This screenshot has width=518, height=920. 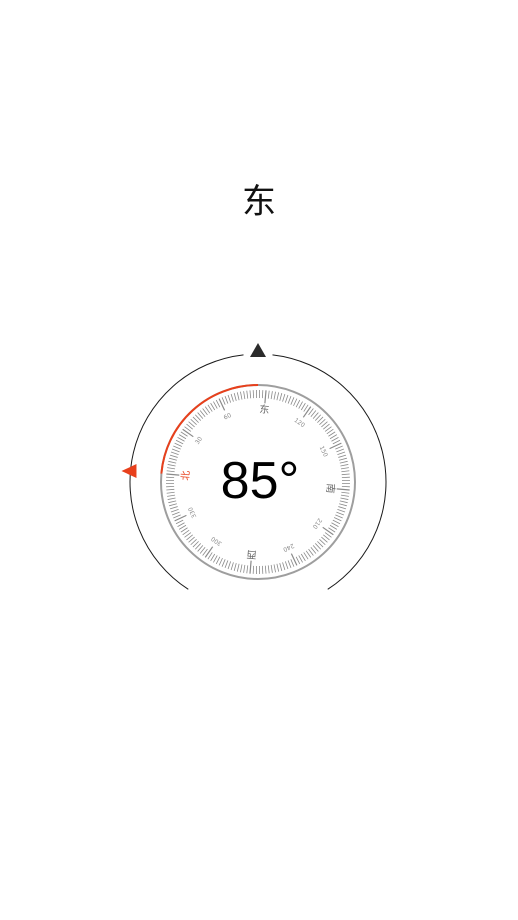 I want to click on east-label: 东, so click(x=264, y=409).